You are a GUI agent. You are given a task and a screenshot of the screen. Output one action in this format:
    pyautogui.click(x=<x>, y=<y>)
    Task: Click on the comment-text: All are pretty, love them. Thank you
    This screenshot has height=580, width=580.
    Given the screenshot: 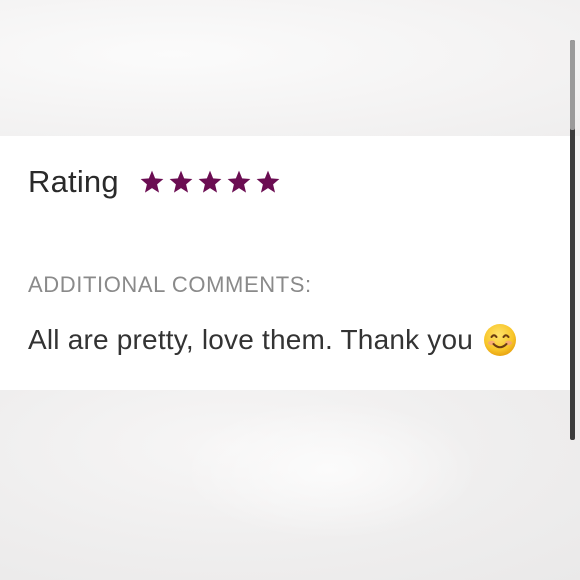 What is the action you would take?
    pyautogui.click(x=251, y=339)
    